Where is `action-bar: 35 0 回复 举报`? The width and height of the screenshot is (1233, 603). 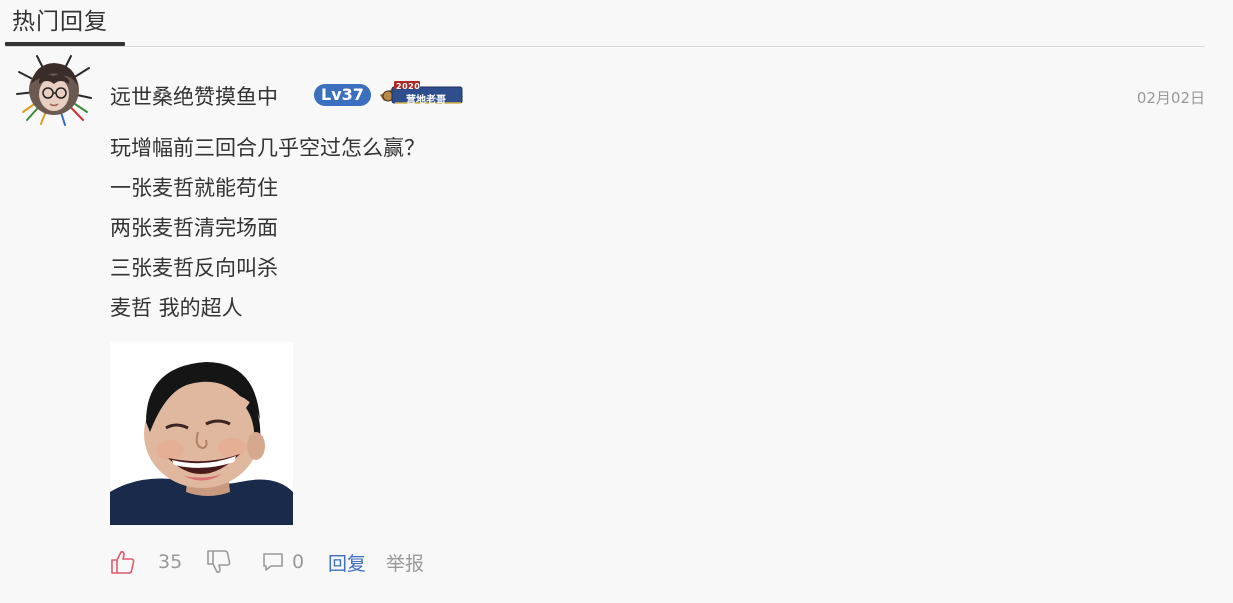 action-bar: 35 0 回复 举报 is located at coordinates (410, 562).